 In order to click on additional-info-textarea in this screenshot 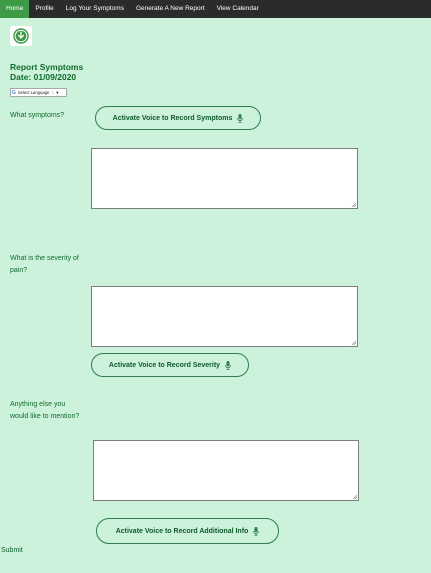, I will do `click(226, 470)`.